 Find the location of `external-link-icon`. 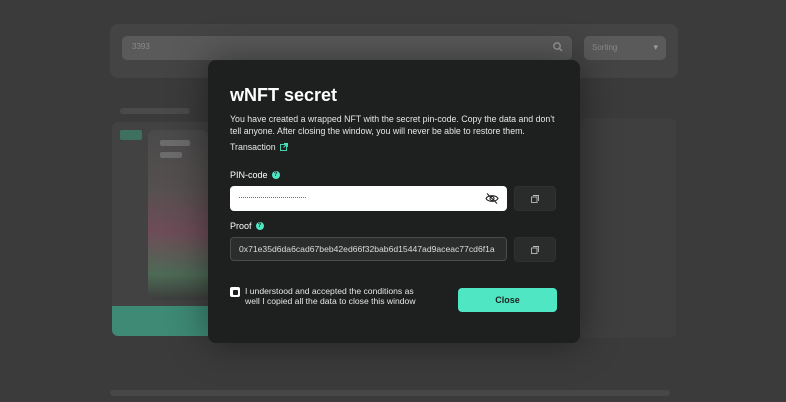

external-link-icon is located at coordinates (283, 147).